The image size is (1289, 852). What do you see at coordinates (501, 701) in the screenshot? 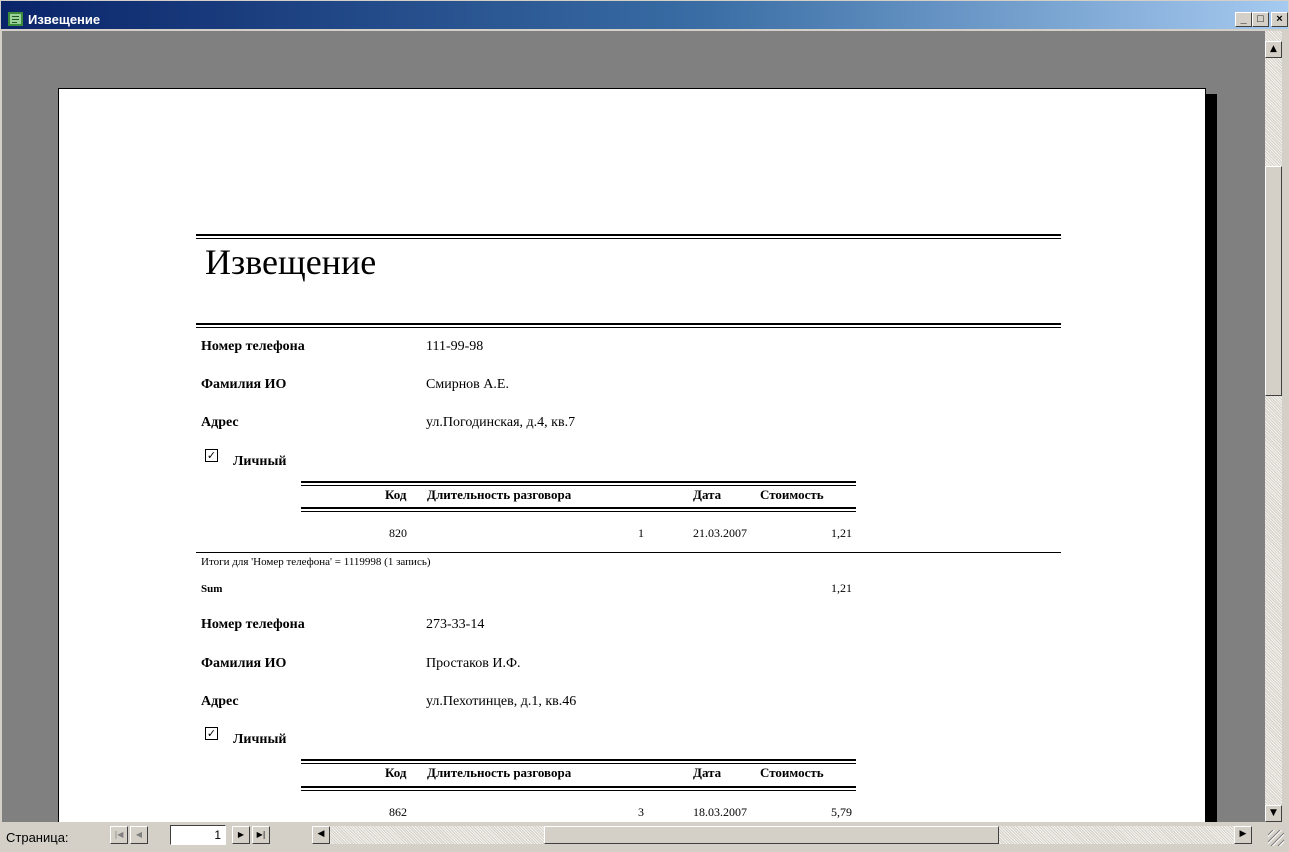
I see `address-value: ул.Пехотинцев, д.1, кв.46` at bounding box center [501, 701].